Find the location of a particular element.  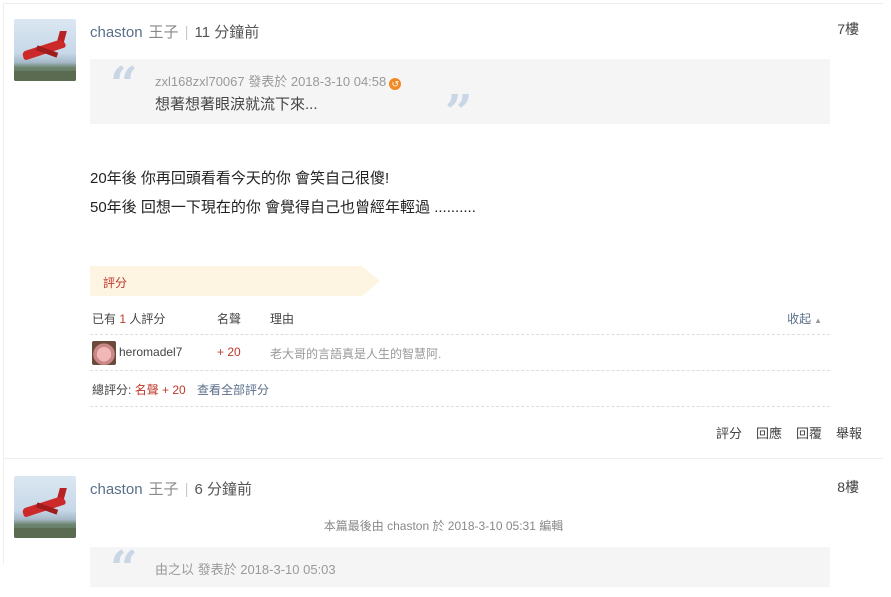

reply-button: 回覆 is located at coordinates (809, 433).